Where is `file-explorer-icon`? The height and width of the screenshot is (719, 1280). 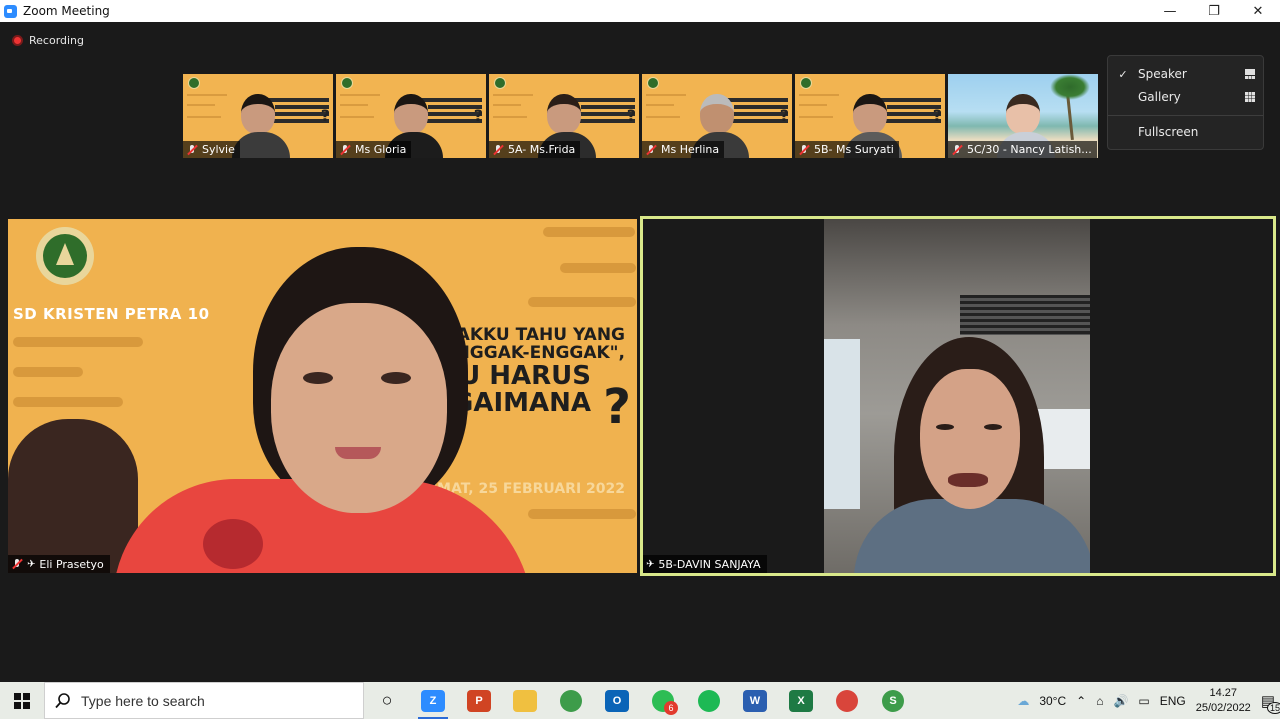 file-explorer-icon is located at coordinates (525, 700).